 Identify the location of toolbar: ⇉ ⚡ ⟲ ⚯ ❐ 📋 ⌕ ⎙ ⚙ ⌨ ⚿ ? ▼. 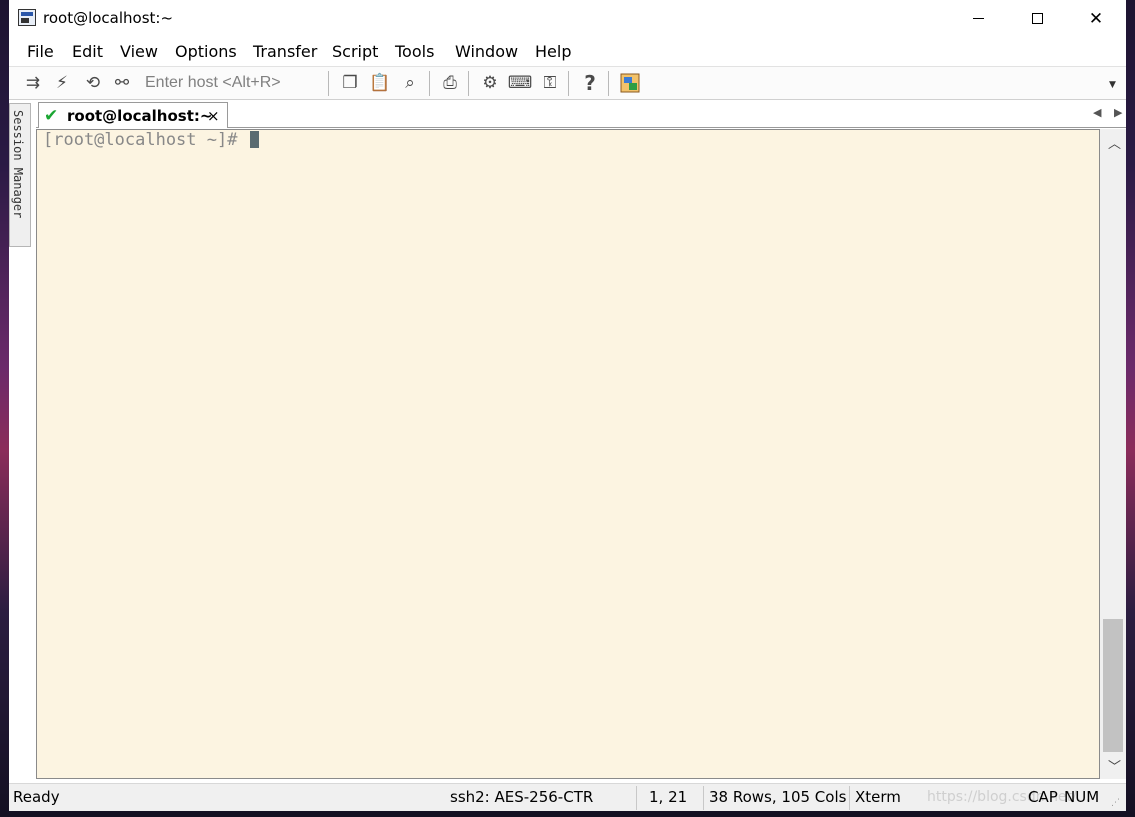
(567, 83).